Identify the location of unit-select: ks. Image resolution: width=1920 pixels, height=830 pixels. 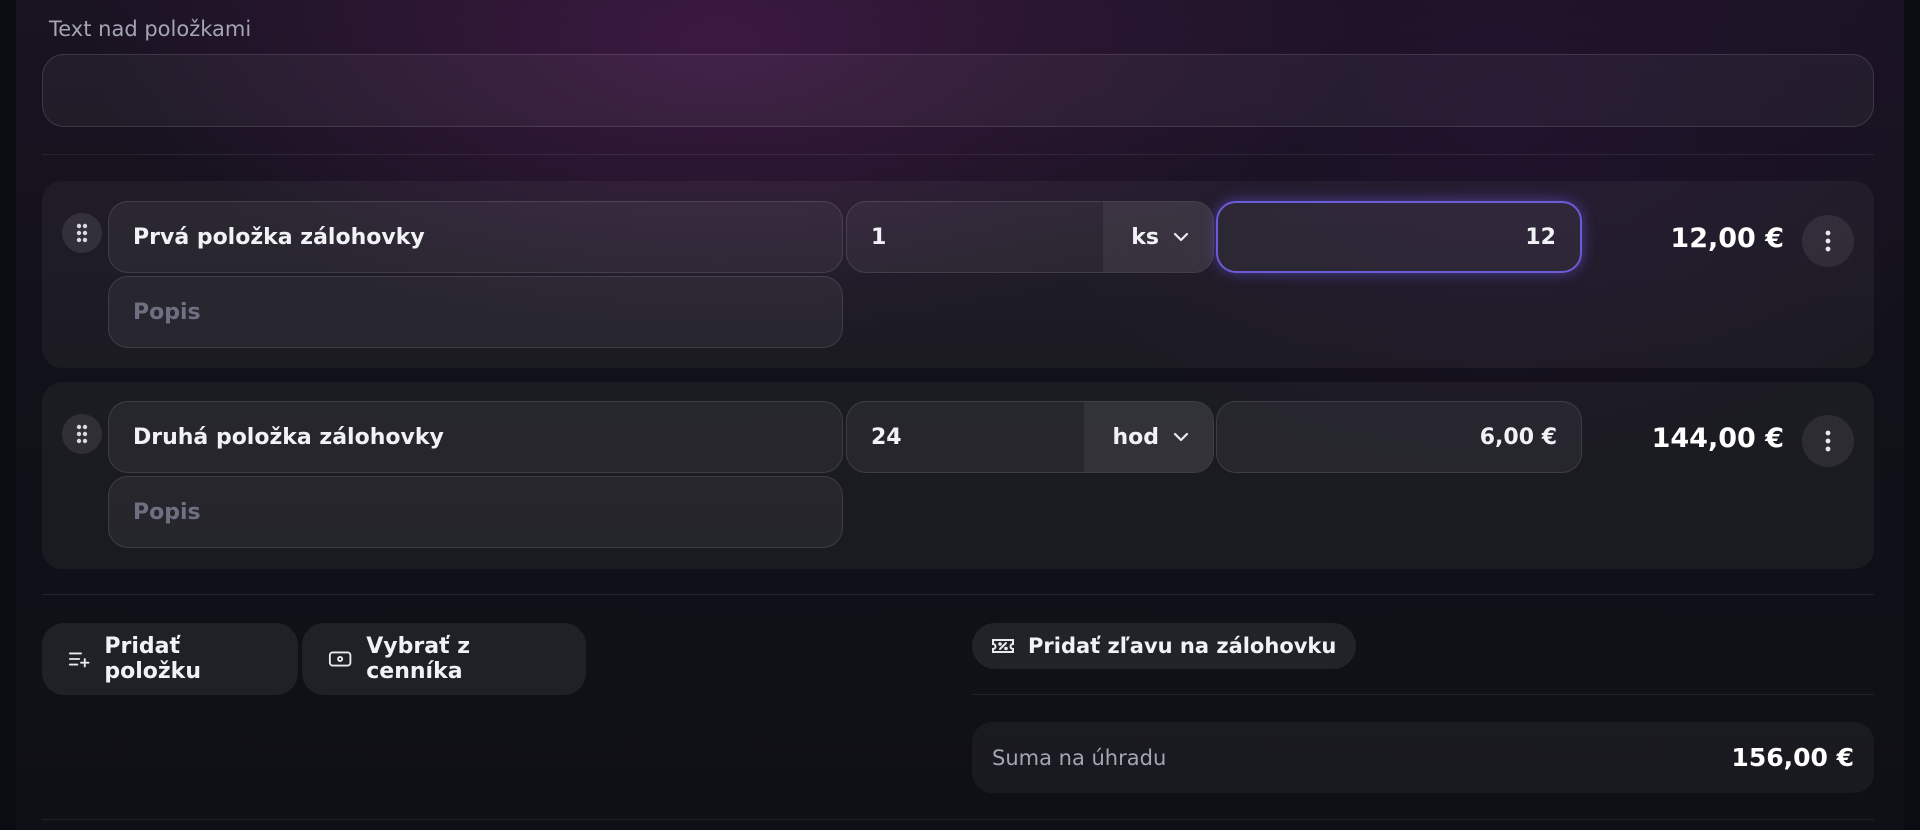
(1158, 237).